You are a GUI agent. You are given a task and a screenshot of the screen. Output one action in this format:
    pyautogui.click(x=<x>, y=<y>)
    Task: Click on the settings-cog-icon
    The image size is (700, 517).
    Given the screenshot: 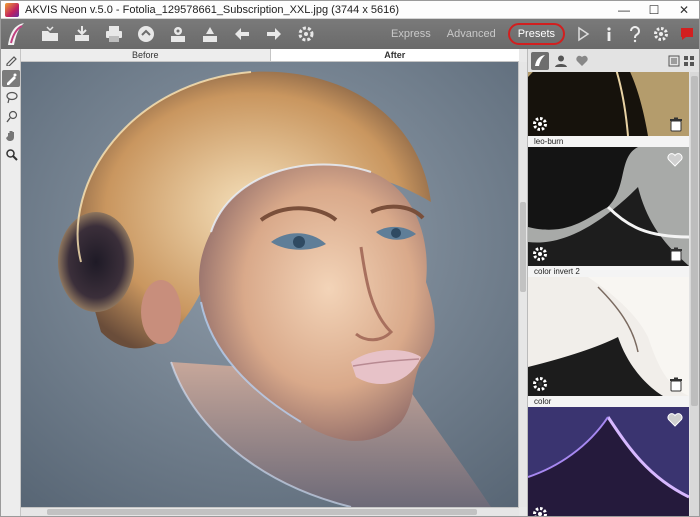 What is the action you would take?
    pyautogui.click(x=306, y=34)
    